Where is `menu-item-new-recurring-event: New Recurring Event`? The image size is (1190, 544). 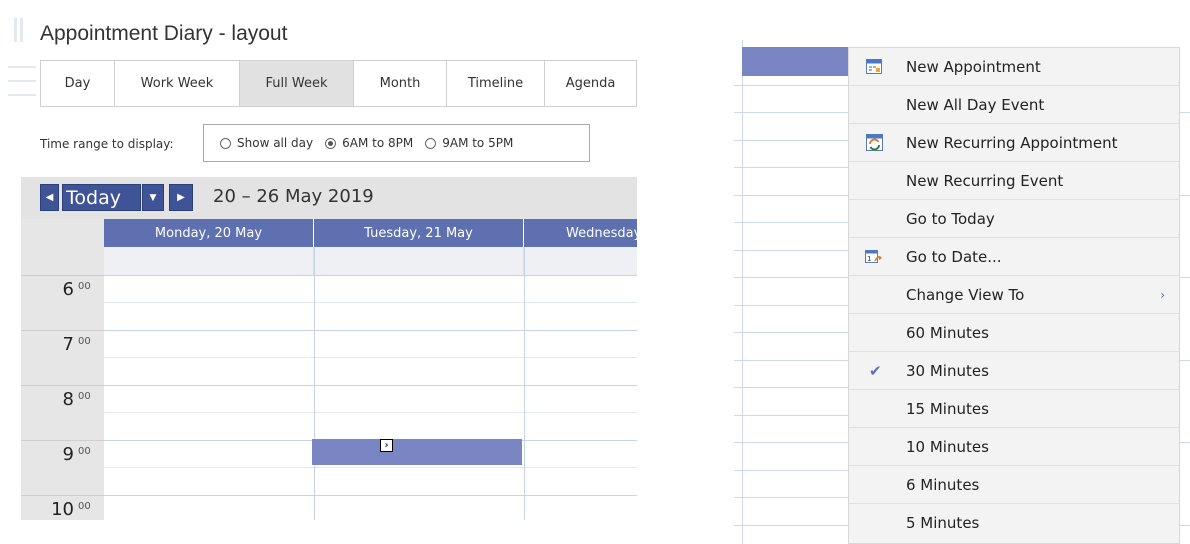
menu-item-new-recurring-event: New Recurring Event is located at coordinates (1014, 181).